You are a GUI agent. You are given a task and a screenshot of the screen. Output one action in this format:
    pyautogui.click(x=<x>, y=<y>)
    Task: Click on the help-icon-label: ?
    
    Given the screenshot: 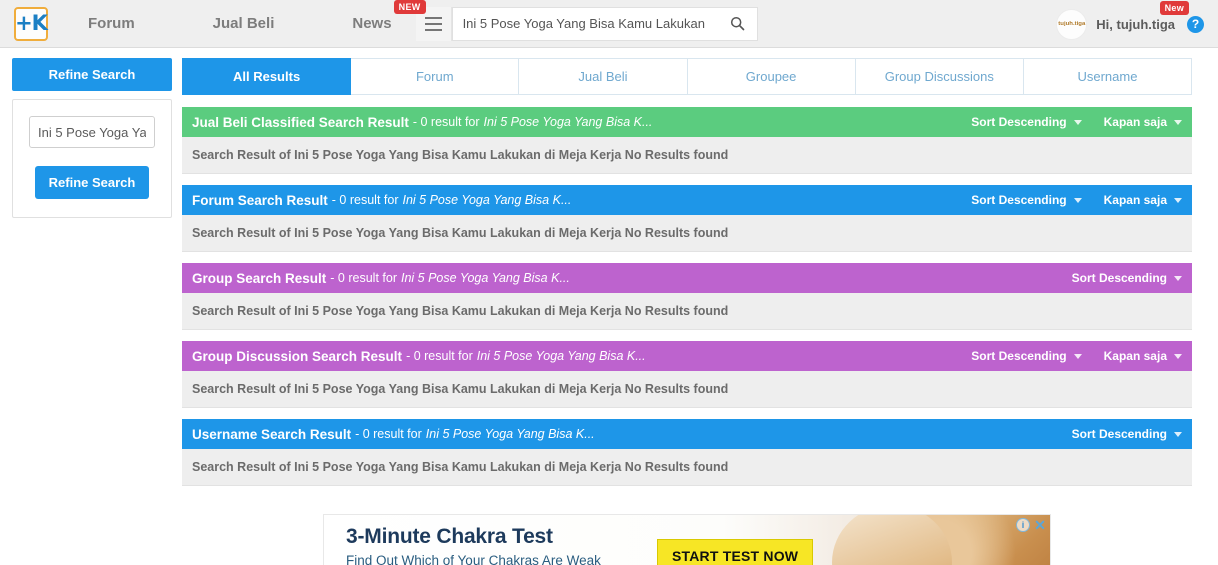 What is the action you would take?
    pyautogui.click(x=1195, y=24)
    